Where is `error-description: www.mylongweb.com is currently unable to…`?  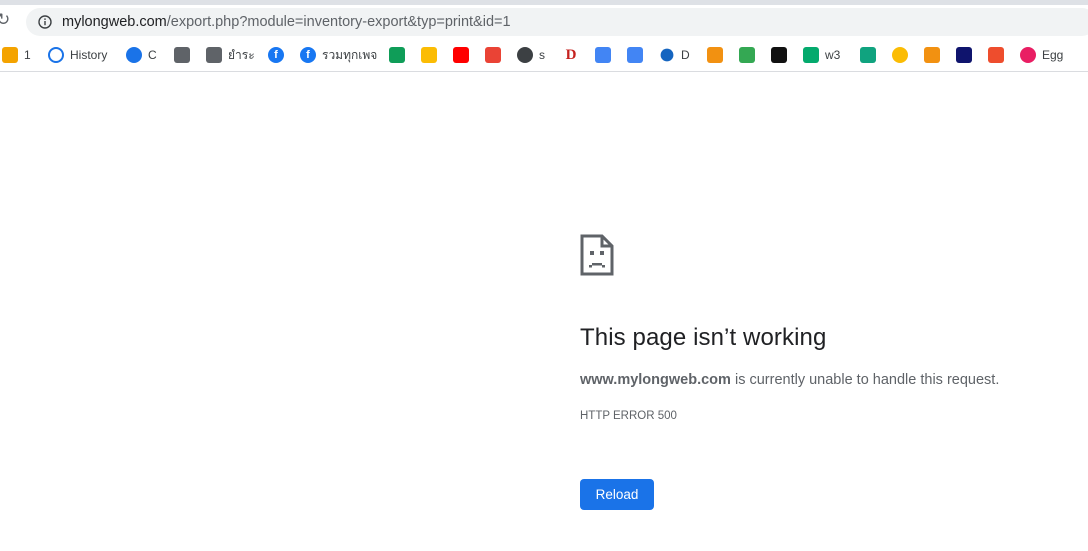 error-description: www.mylongweb.com is currently unable to… is located at coordinates (789, 380).